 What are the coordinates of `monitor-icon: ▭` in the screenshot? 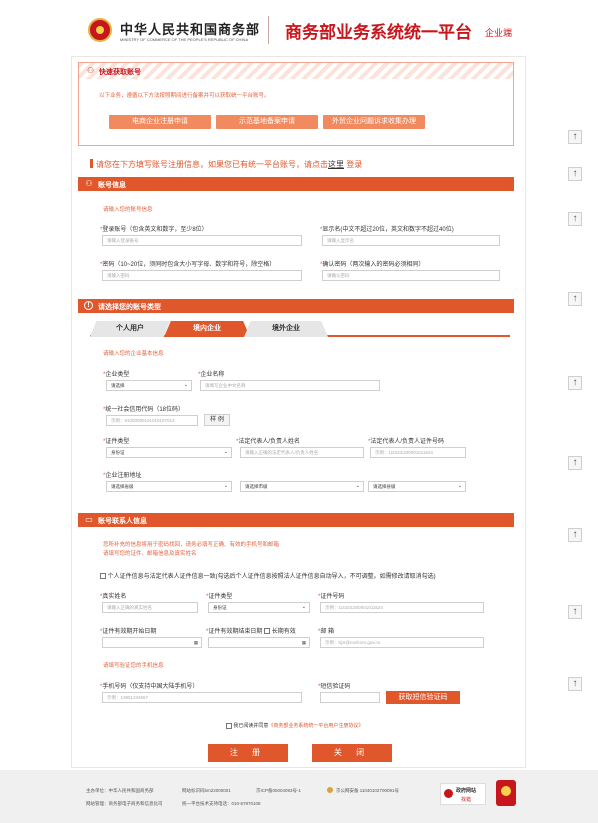 It's located at (89, 519).